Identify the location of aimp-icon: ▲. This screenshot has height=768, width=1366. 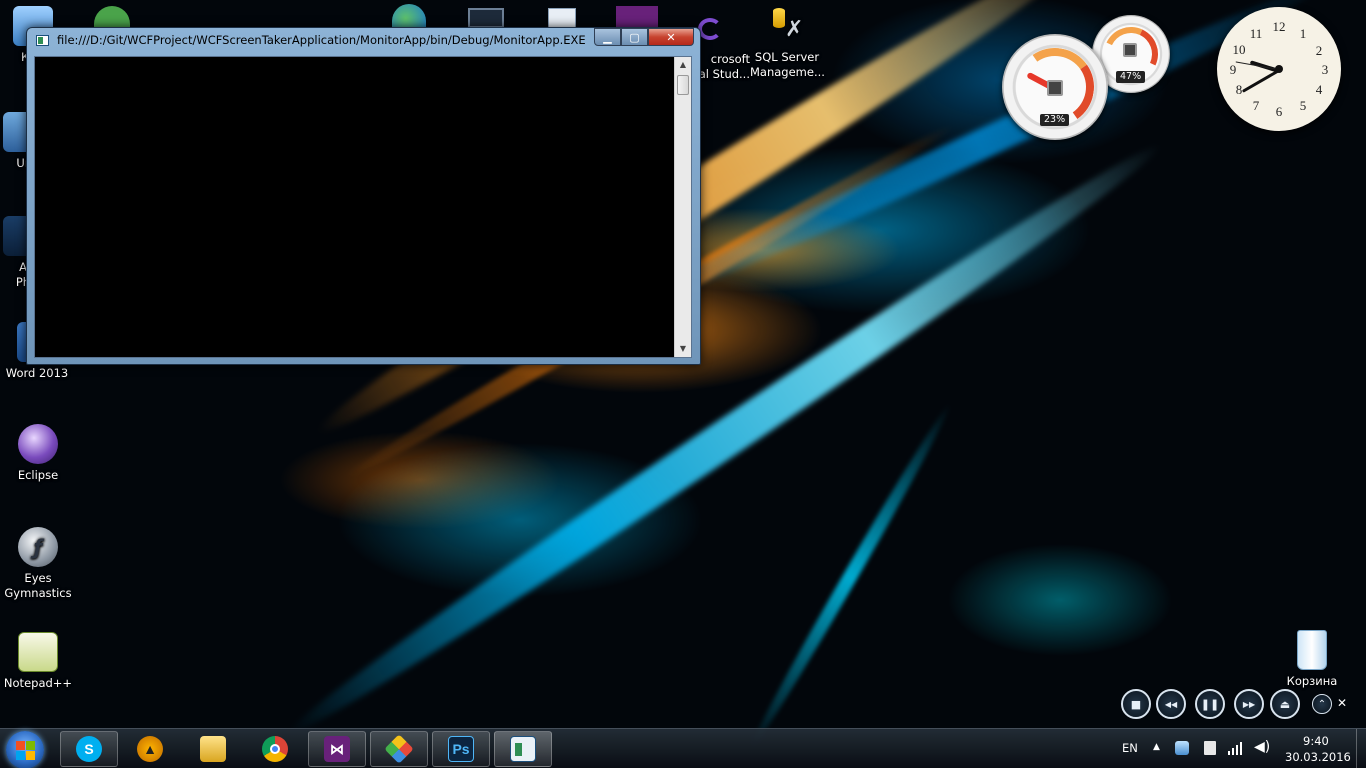
(150, 749).